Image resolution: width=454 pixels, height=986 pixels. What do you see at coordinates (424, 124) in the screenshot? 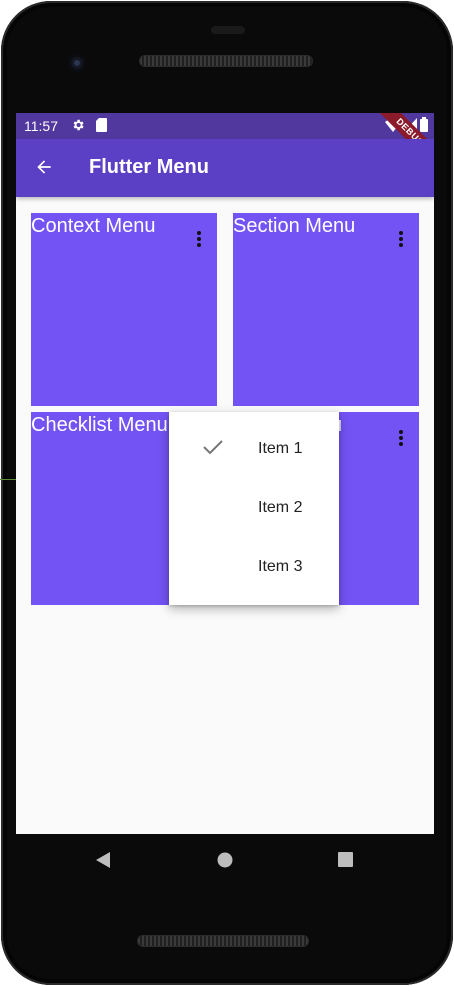
I see `battery-icon` at bounding box center [424, 124].